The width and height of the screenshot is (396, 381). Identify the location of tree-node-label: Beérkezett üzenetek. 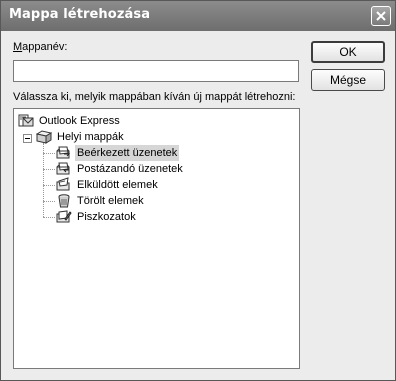
(127, 153).